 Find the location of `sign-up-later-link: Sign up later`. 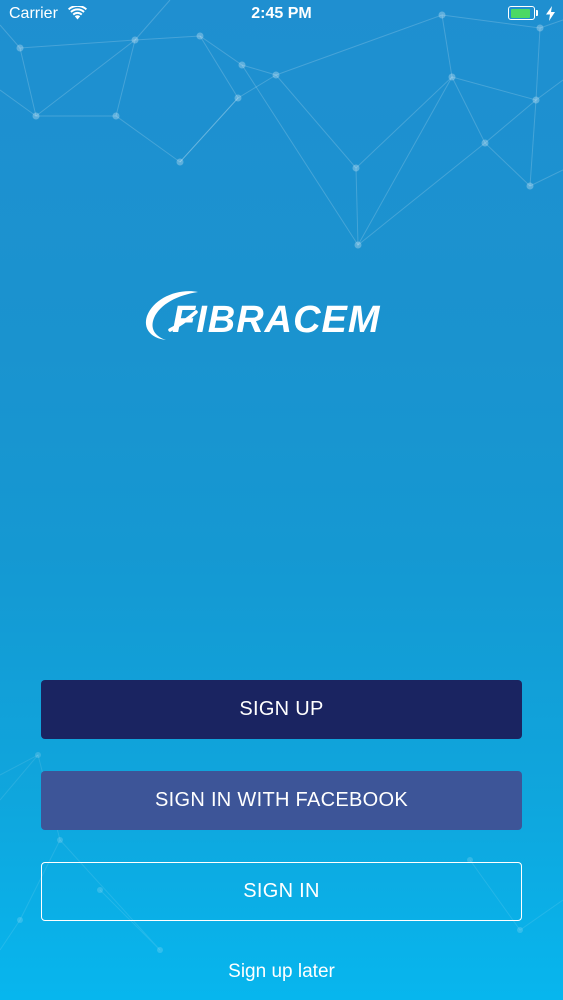

sign-up-later-link: Sign up later is located at coordinates (281, 972).